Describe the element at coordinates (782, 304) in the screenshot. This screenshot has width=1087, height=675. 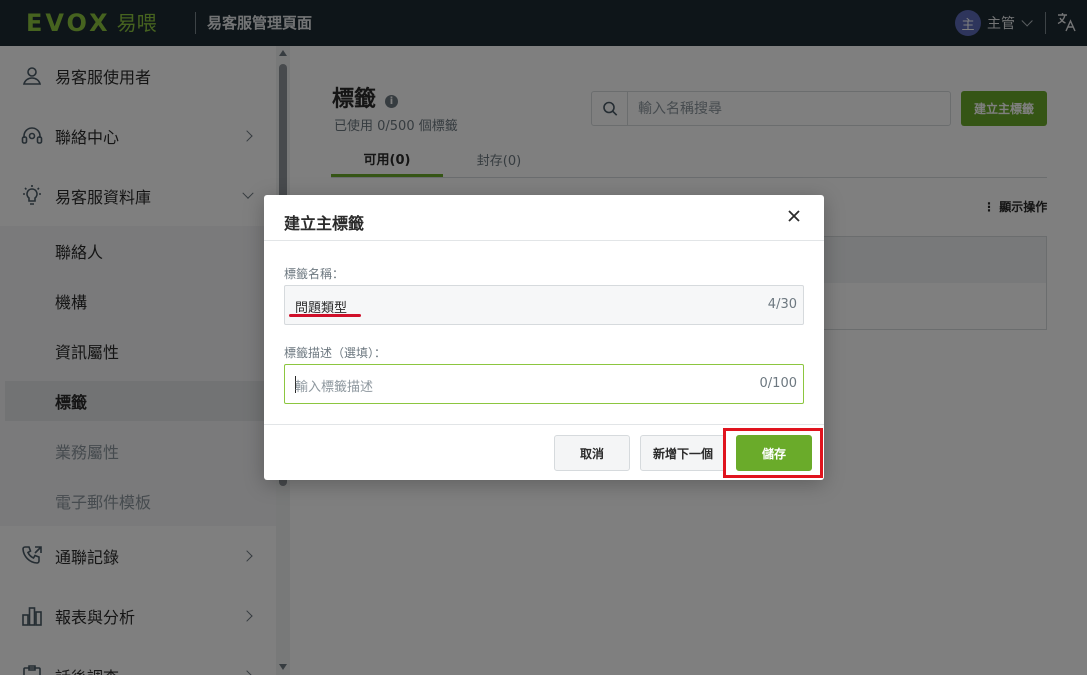
I see `tag-name-char-count: 4/30` at that location.